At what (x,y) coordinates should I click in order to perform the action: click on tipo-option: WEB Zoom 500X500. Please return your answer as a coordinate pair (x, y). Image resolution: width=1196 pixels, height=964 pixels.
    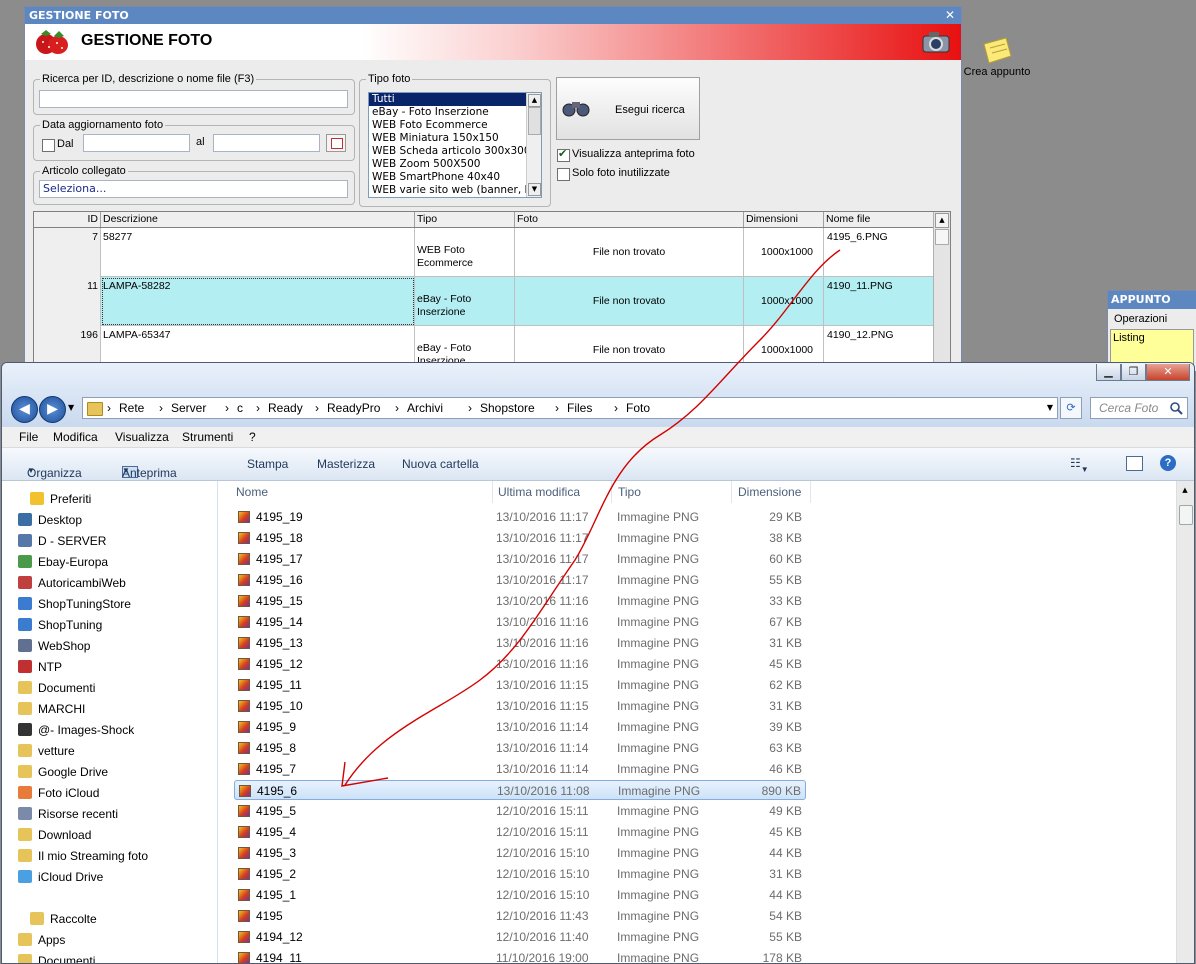
    Looking at the image, I should click on (455, 164).